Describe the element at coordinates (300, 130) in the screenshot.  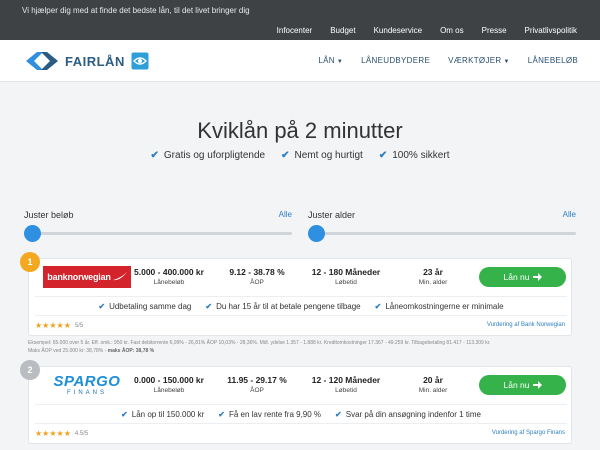
I see `page-title: Kviklån på 2 minutter` at that location.